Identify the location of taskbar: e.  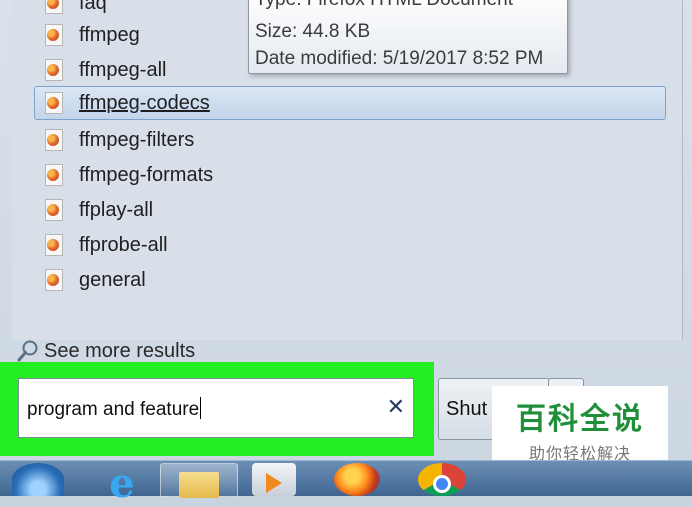
(346, 482).